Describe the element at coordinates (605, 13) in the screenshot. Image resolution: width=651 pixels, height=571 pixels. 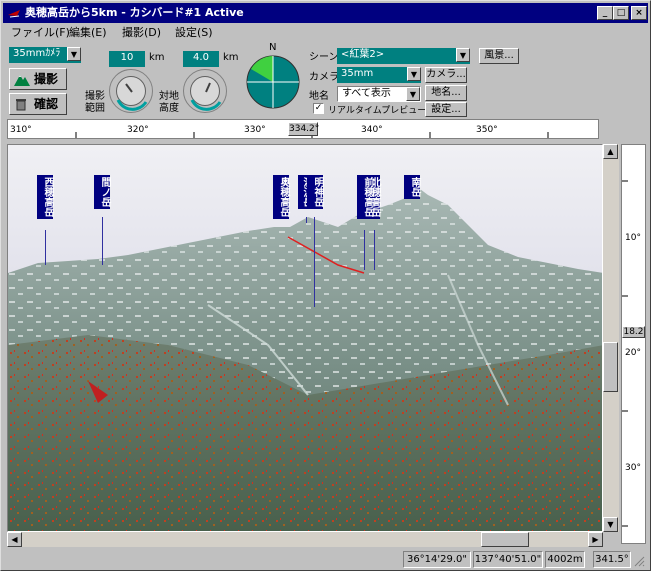
I see `minimize-button: _` at that location.